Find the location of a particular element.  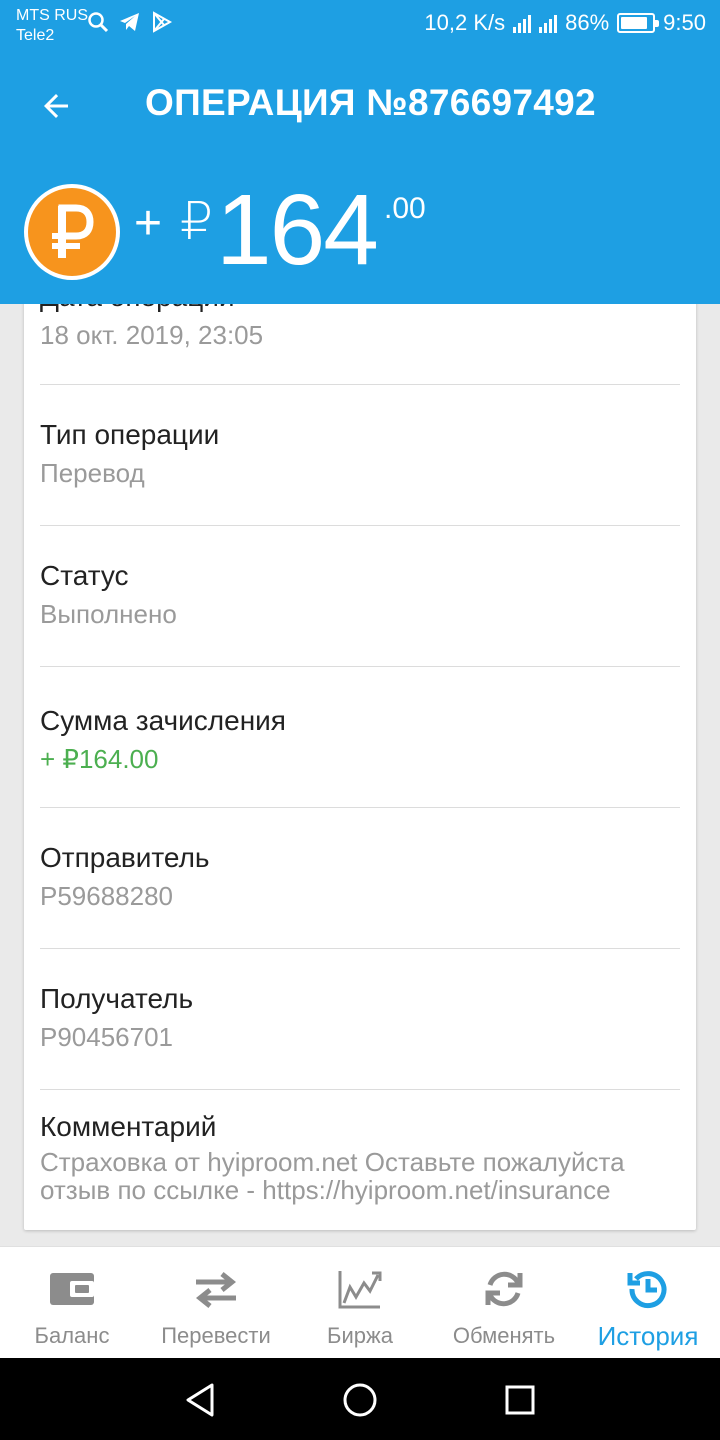

chart-icon is located at coordinates (360, 1289).